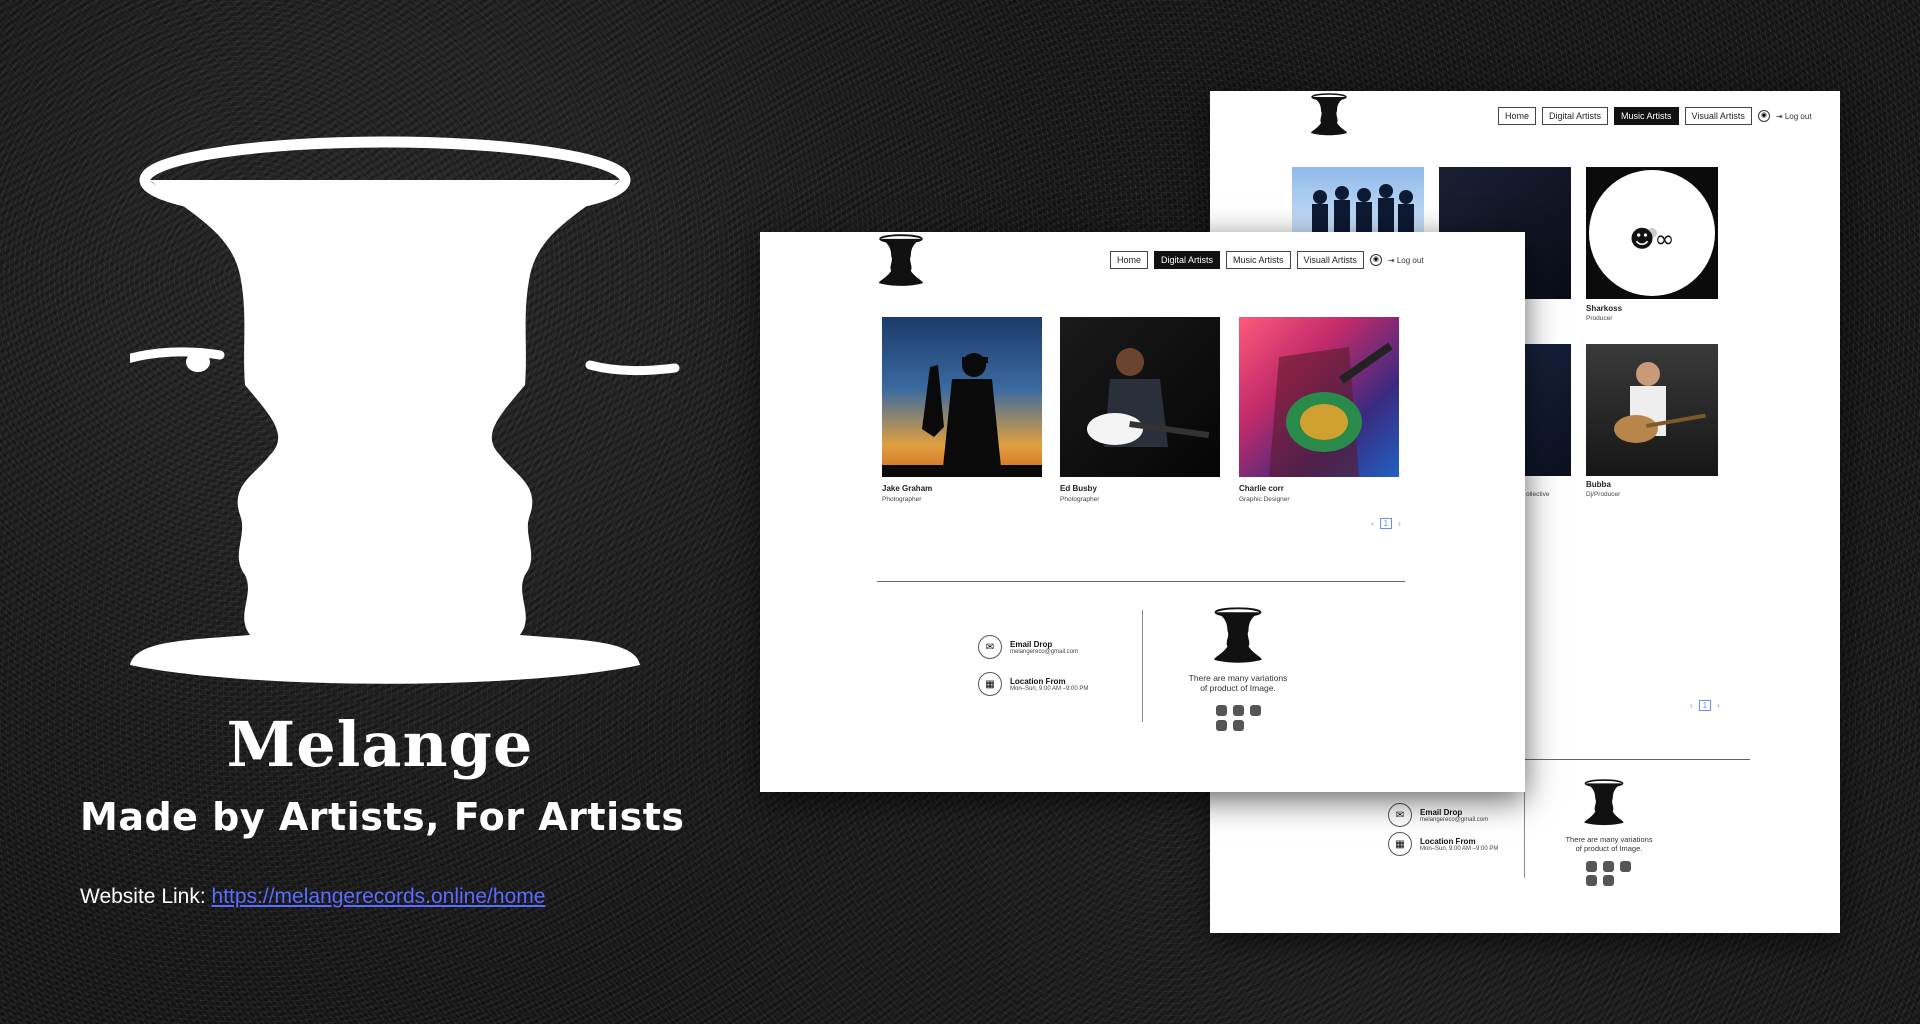  Describe the element at coordinates (1660, 402) in the screenshot. I see `guitarist-photo` at that location.